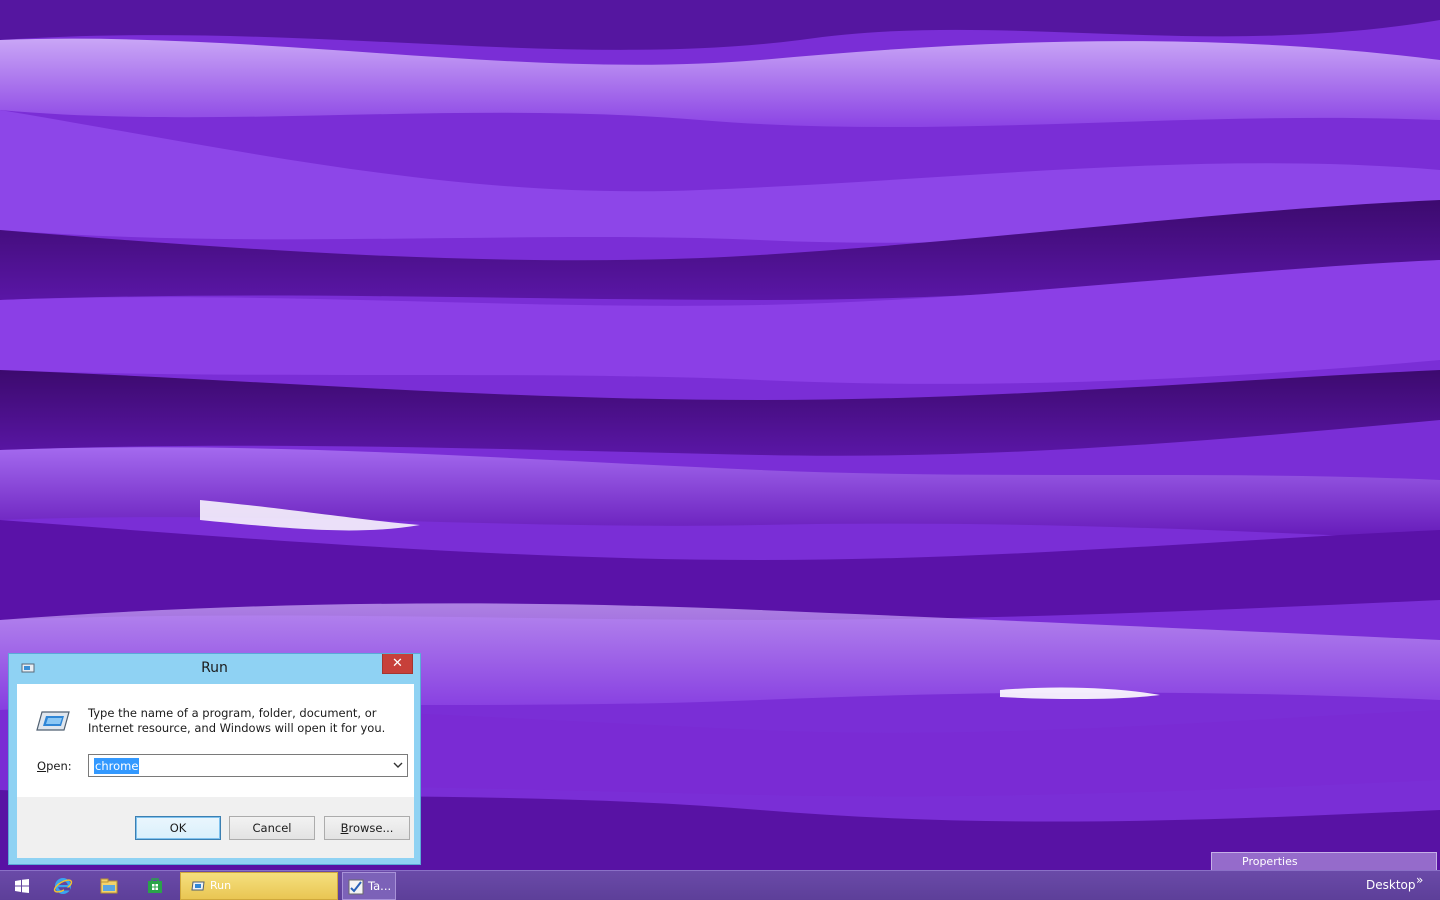 The width and height of the screenshot is (1440, 900). I want to click on start-button, so click(22, 886).